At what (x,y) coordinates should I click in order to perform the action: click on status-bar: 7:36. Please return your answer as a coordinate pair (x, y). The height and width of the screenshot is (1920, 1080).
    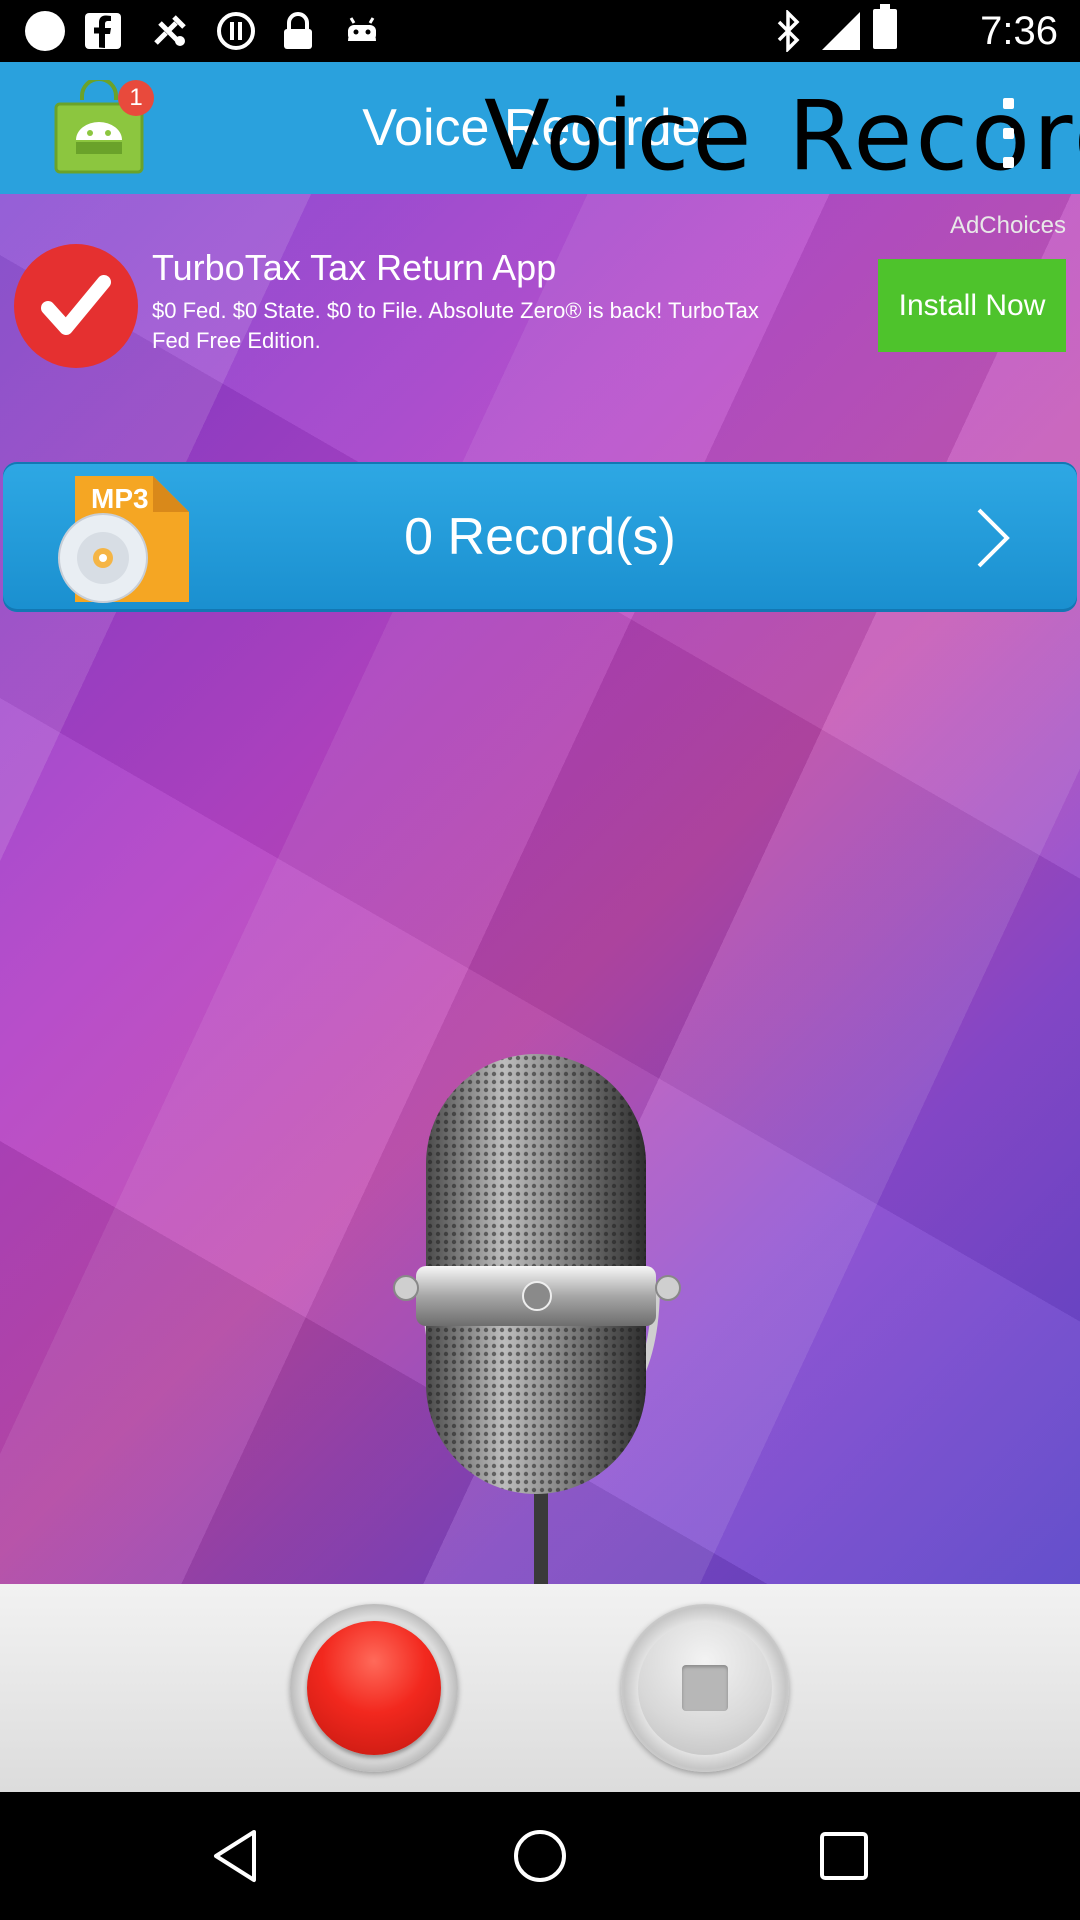
    Looking at the image, I should click on (540, 31).